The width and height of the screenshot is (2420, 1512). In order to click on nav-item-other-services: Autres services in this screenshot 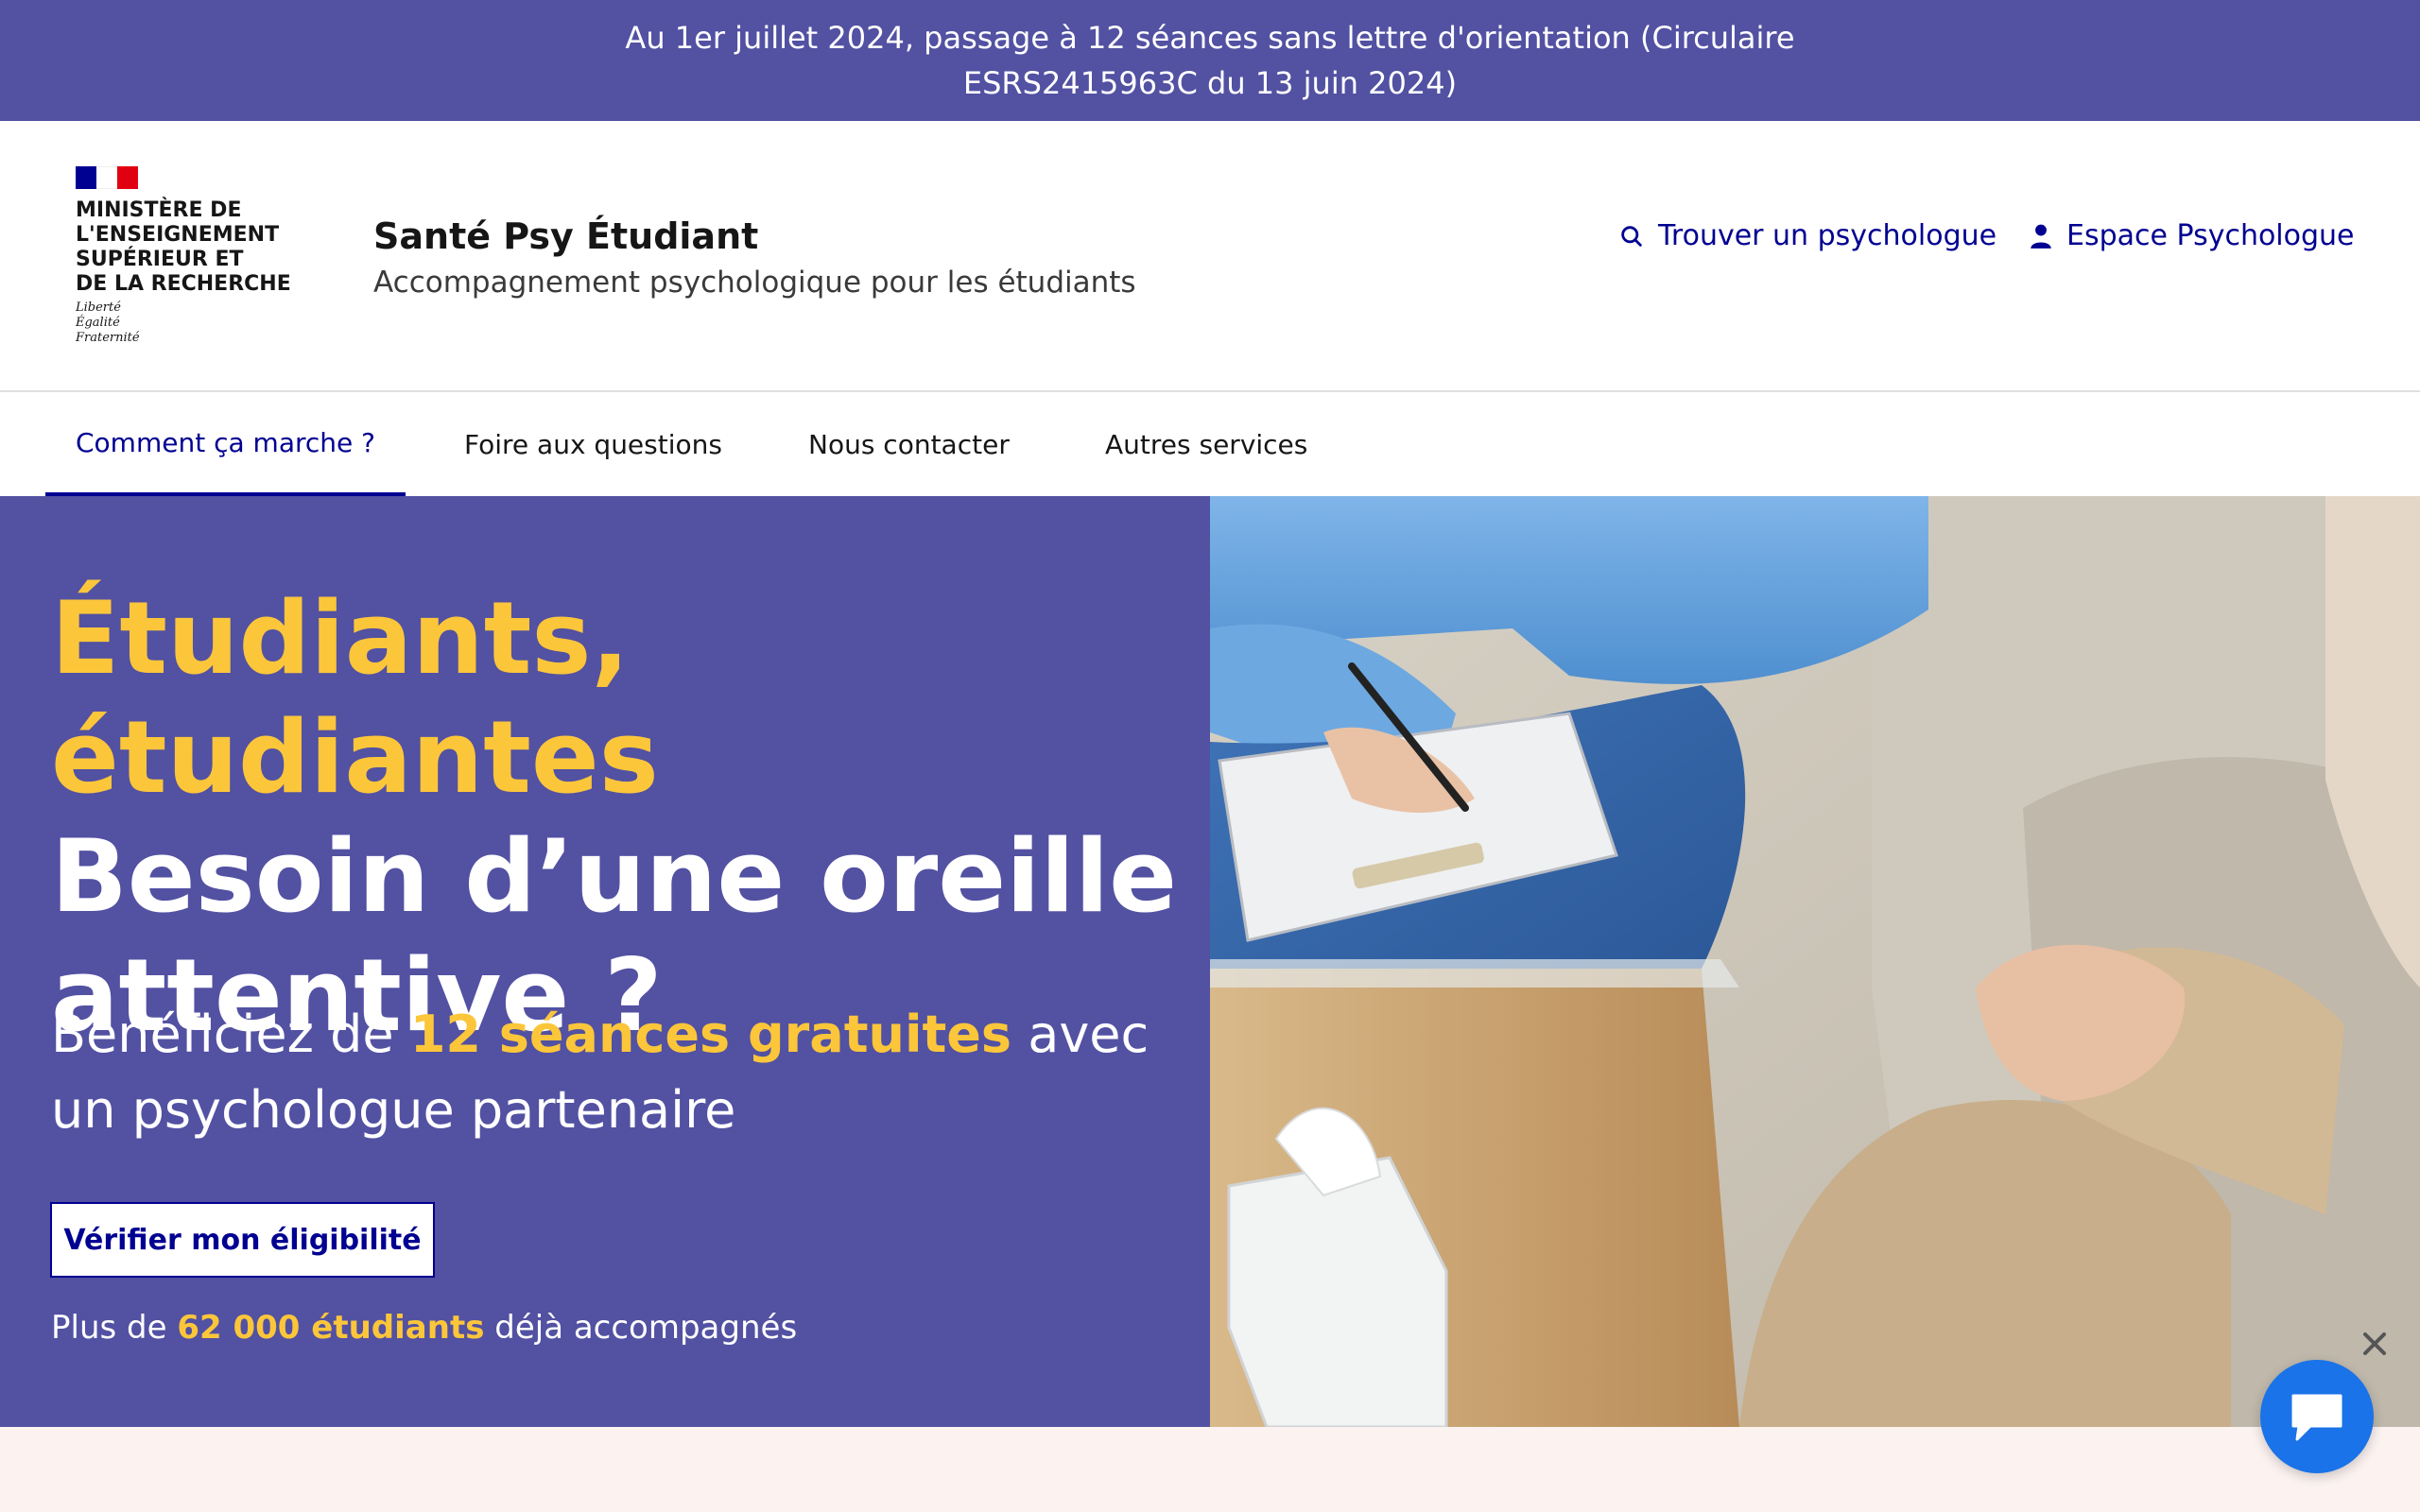, I will do `click(1206, 444)`.